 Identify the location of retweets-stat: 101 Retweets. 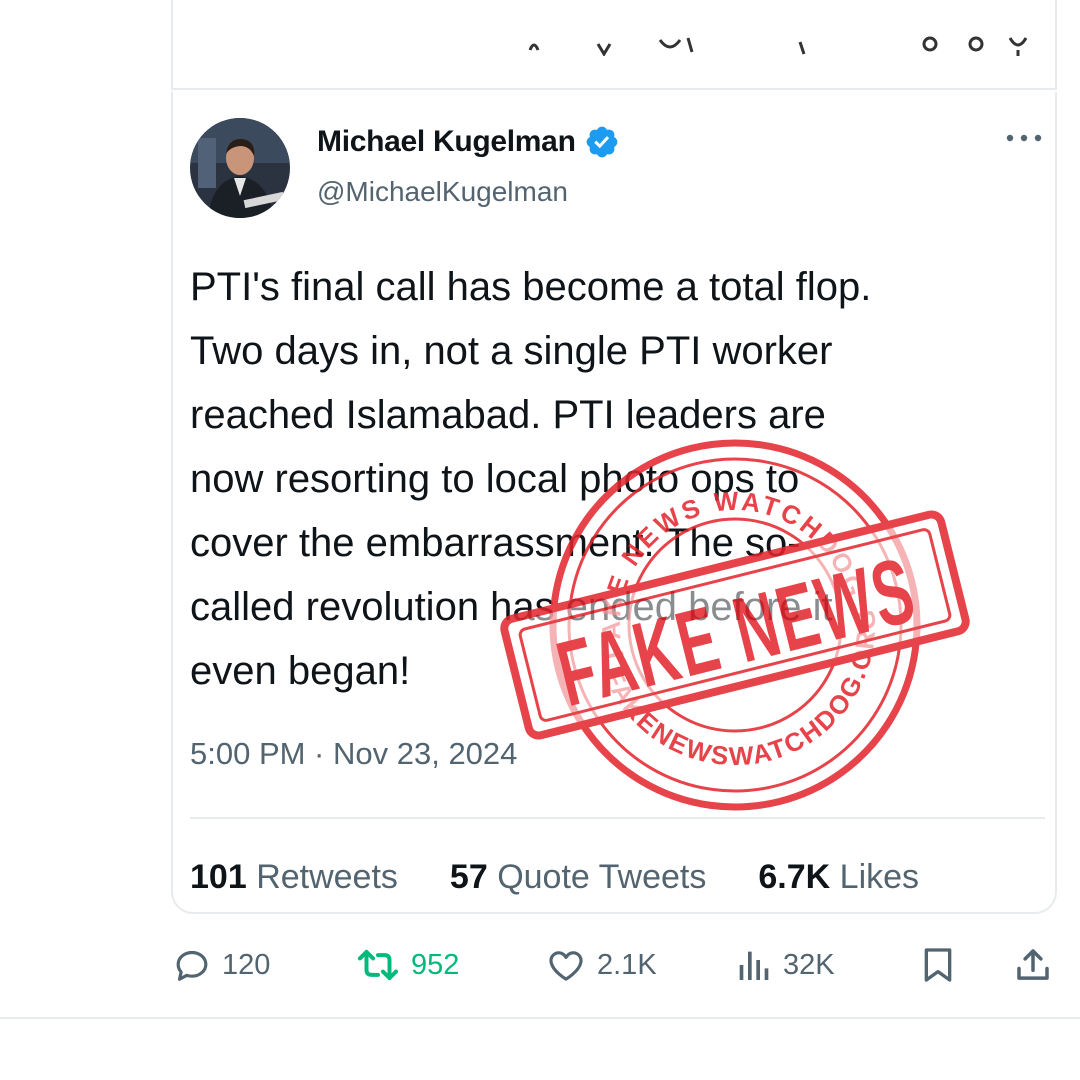
(294, 877).